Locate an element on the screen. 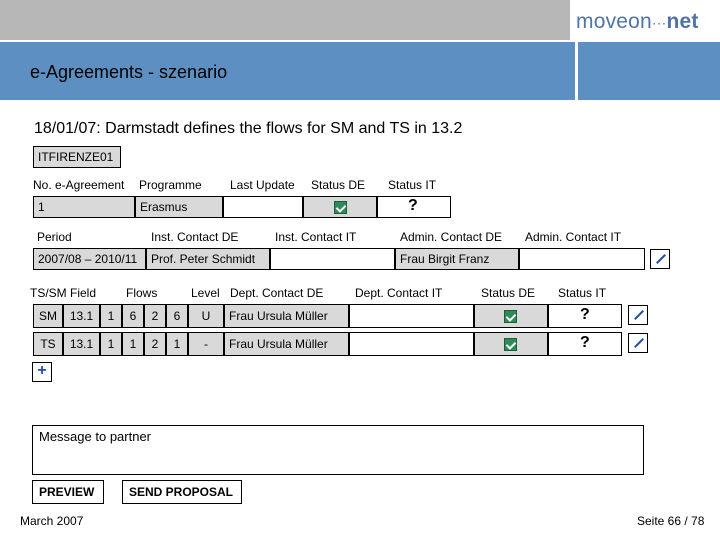 This screenshot has height=540, width=720. label-last-update: Last Update is located at coordinates (262, 185).